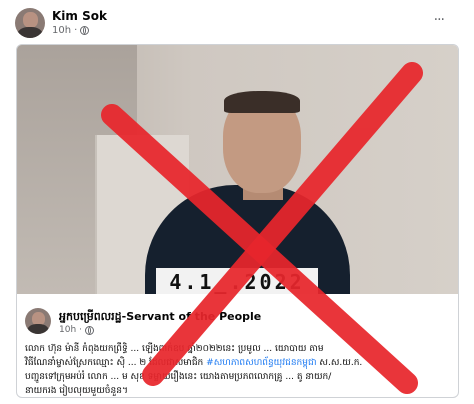  Describe the element at coordinates (79, 16) in the screenshot. I see `author-name: Kim Sok` at that location.